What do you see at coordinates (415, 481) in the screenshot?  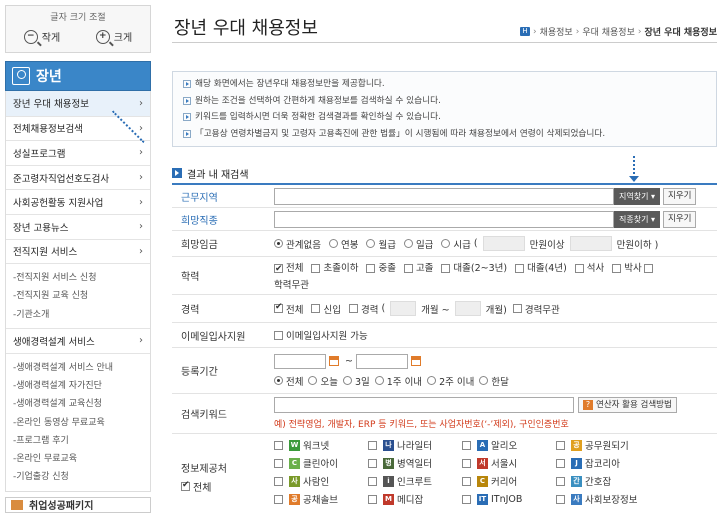 I see `source-option: i 인크루트` at bounding box center [415, 481].